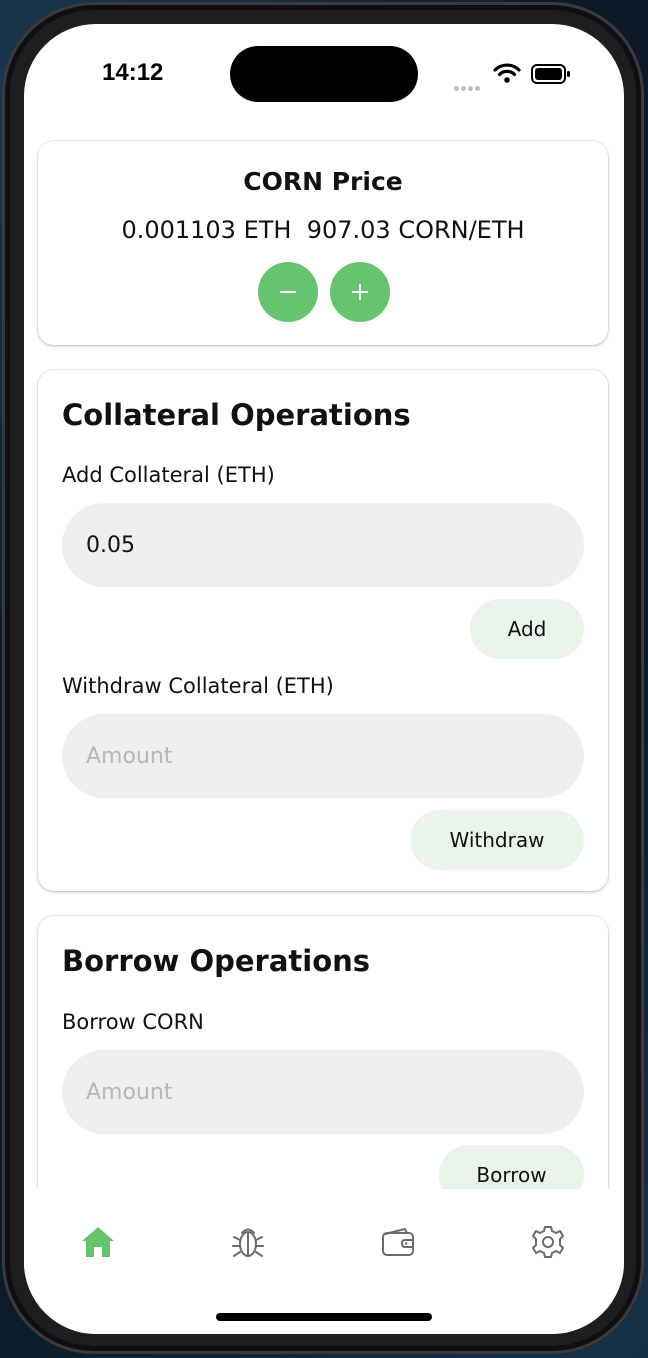  Describe the element at coordinates (198, 686) in the screenshot. I see `withdraw-collateral-label: Withdraw Collateral (ETH)` at that location.